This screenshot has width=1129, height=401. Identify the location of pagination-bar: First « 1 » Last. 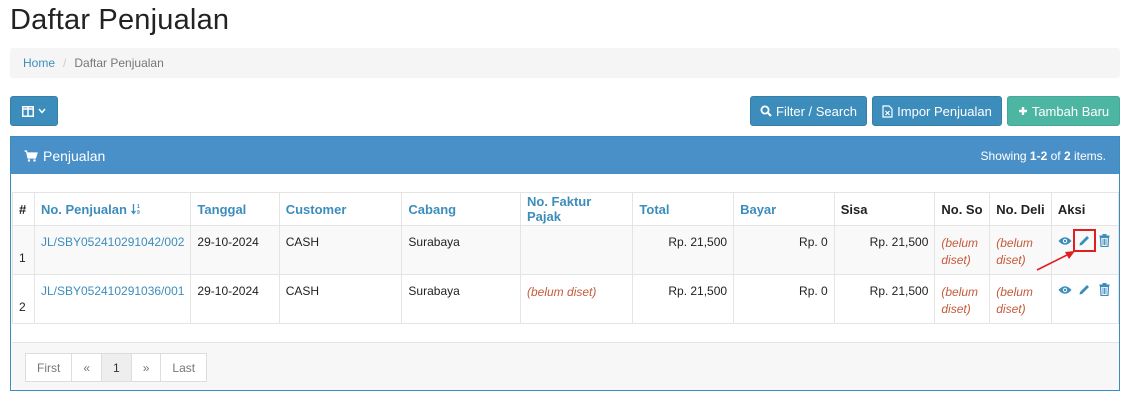
(565, 366).